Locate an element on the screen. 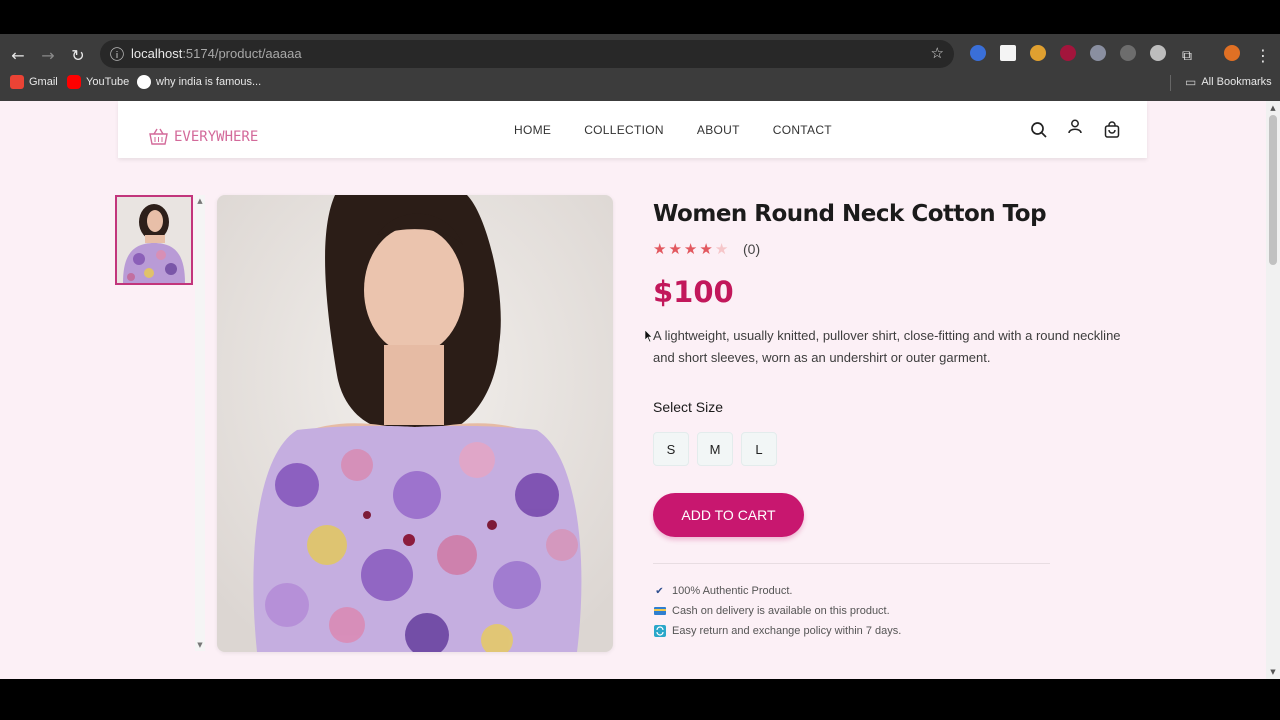 This screenshot has width=1280, height=720. menu-kebab-icon: ⋮ is located at coordinates (1263, 56).